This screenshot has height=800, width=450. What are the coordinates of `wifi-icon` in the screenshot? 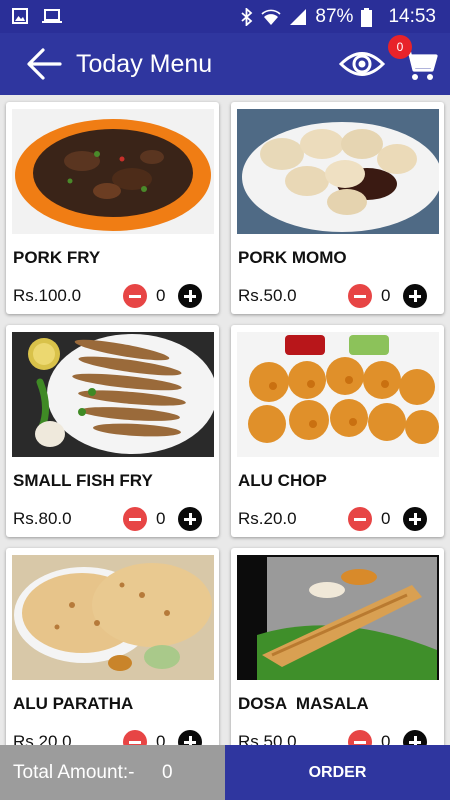 It's located at (271, 17).